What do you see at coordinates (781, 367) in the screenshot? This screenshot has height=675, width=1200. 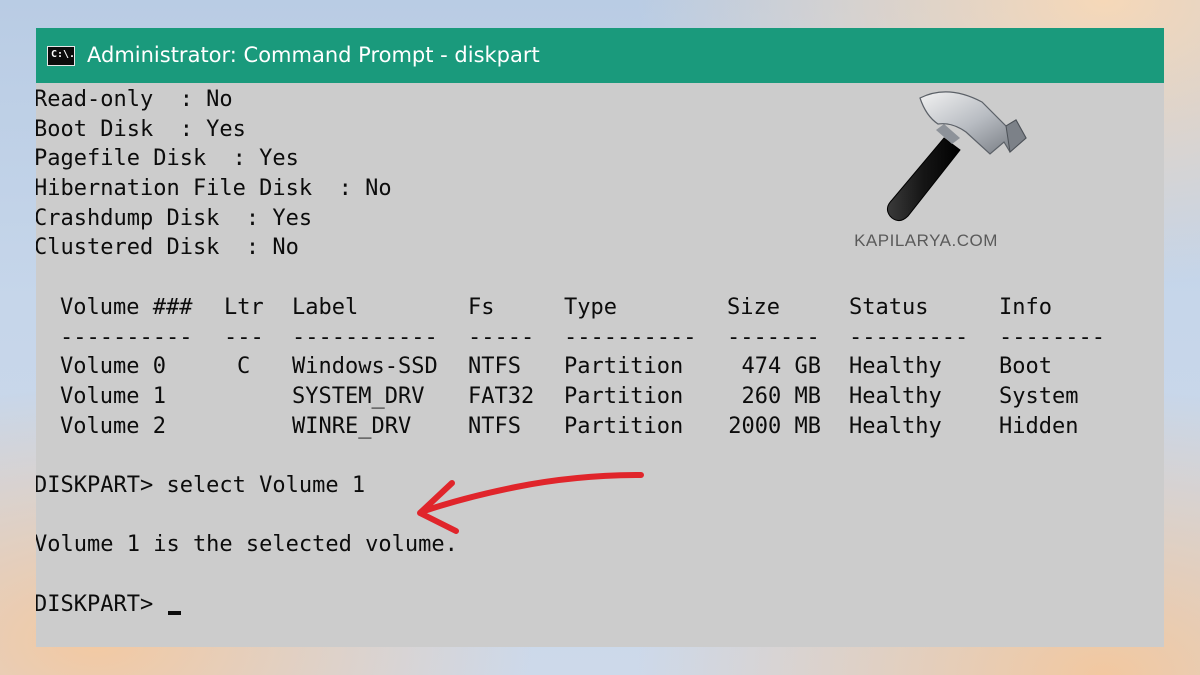 I see `cell-volume-size: 474 GB` at bounding box center [781, 367].